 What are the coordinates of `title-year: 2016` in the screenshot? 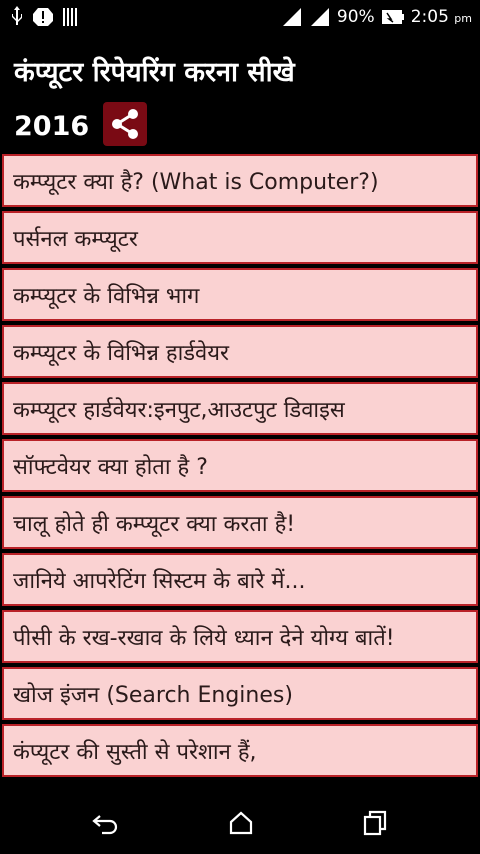 It's located at (52, 126).